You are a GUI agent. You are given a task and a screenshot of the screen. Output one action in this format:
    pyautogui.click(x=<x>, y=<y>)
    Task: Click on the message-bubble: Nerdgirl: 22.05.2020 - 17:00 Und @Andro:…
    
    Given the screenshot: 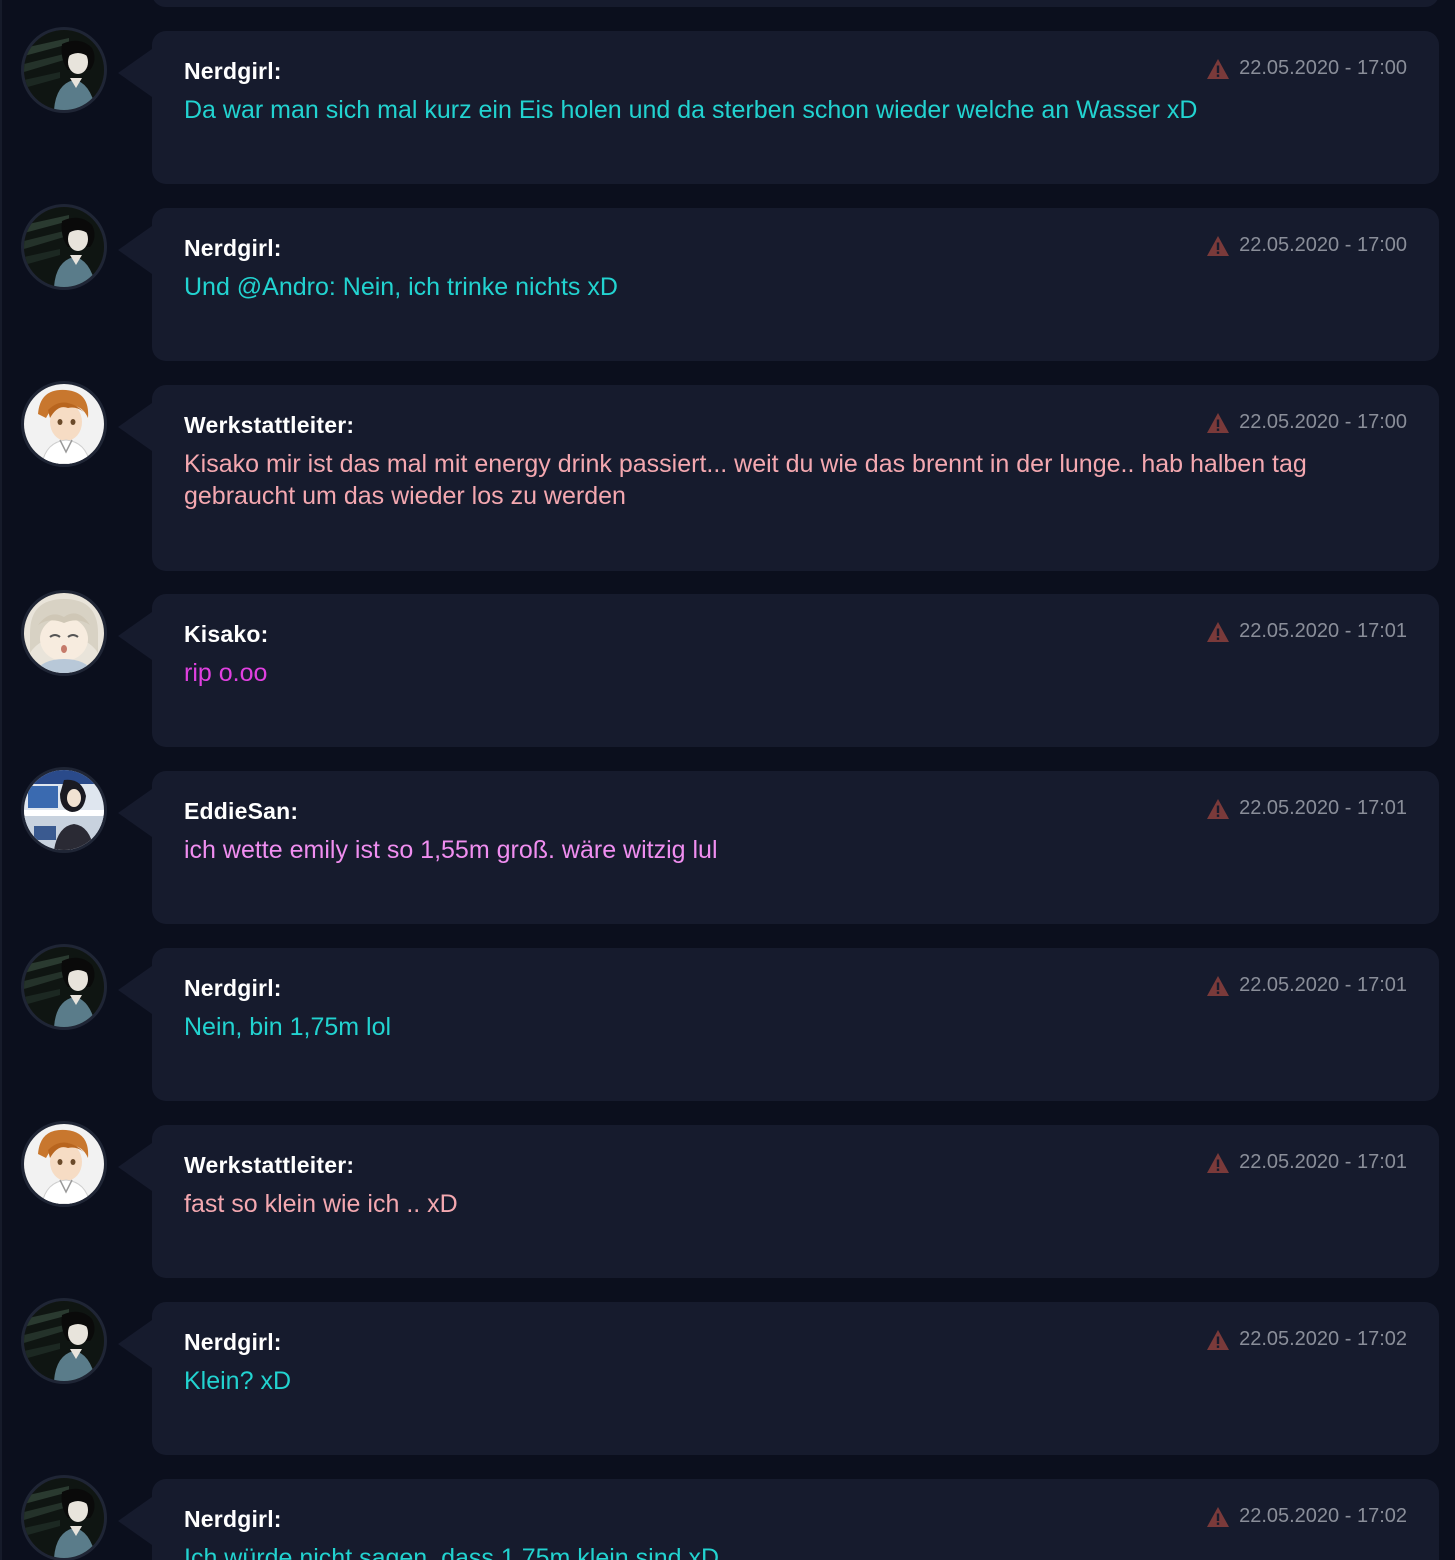 What is the action you would take?
    pyautogui.click(x=778, y=284)
    